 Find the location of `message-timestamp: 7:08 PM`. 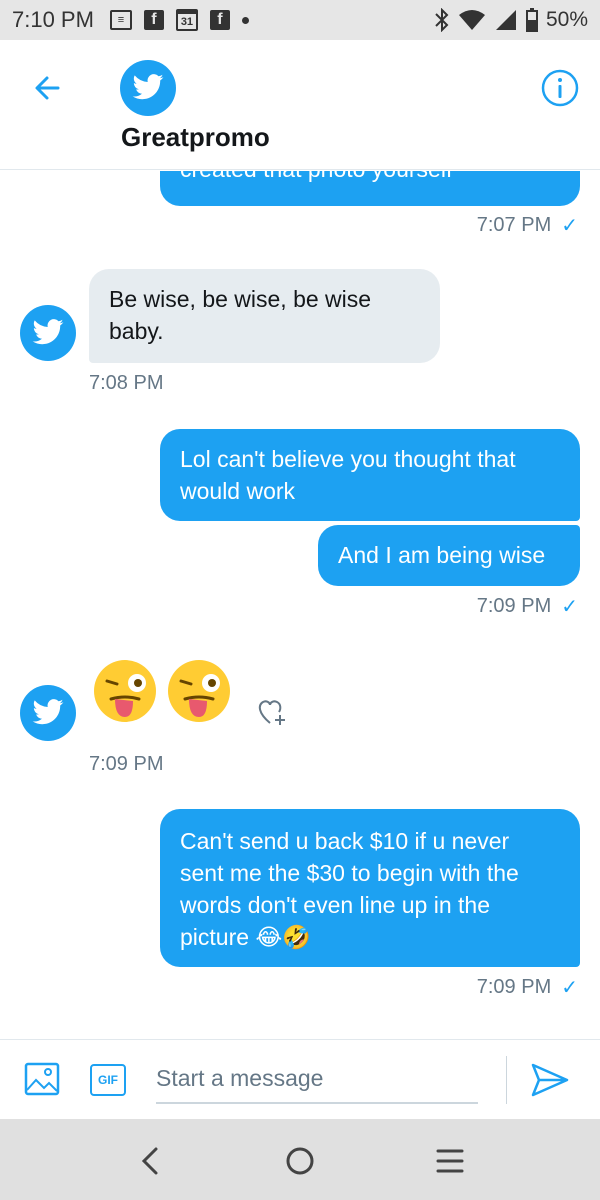

message-timestamp: 7:08 PM is located at coordinates (126, 383).